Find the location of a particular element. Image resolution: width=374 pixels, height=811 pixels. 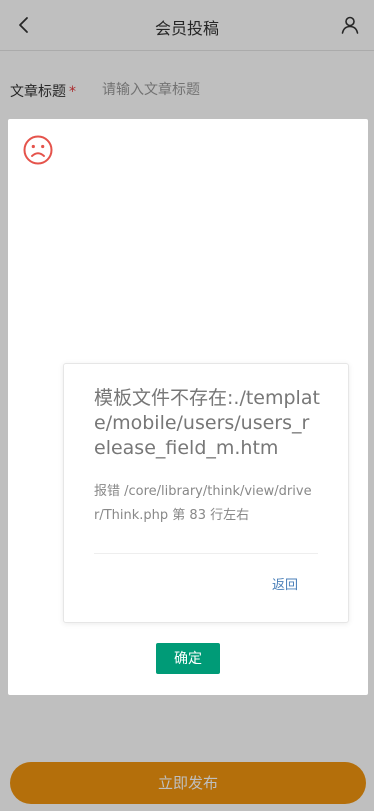

divider is located at coordinates (206, 553).